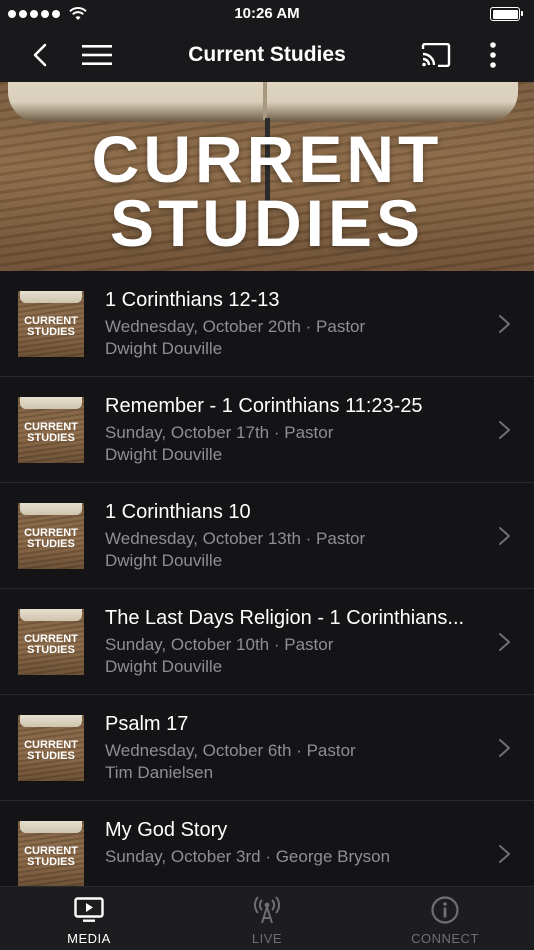 The image size is (534, 950). I want to click on study-date-speaker: Wednesday, October 6th · Pastor, so click(230, 750).